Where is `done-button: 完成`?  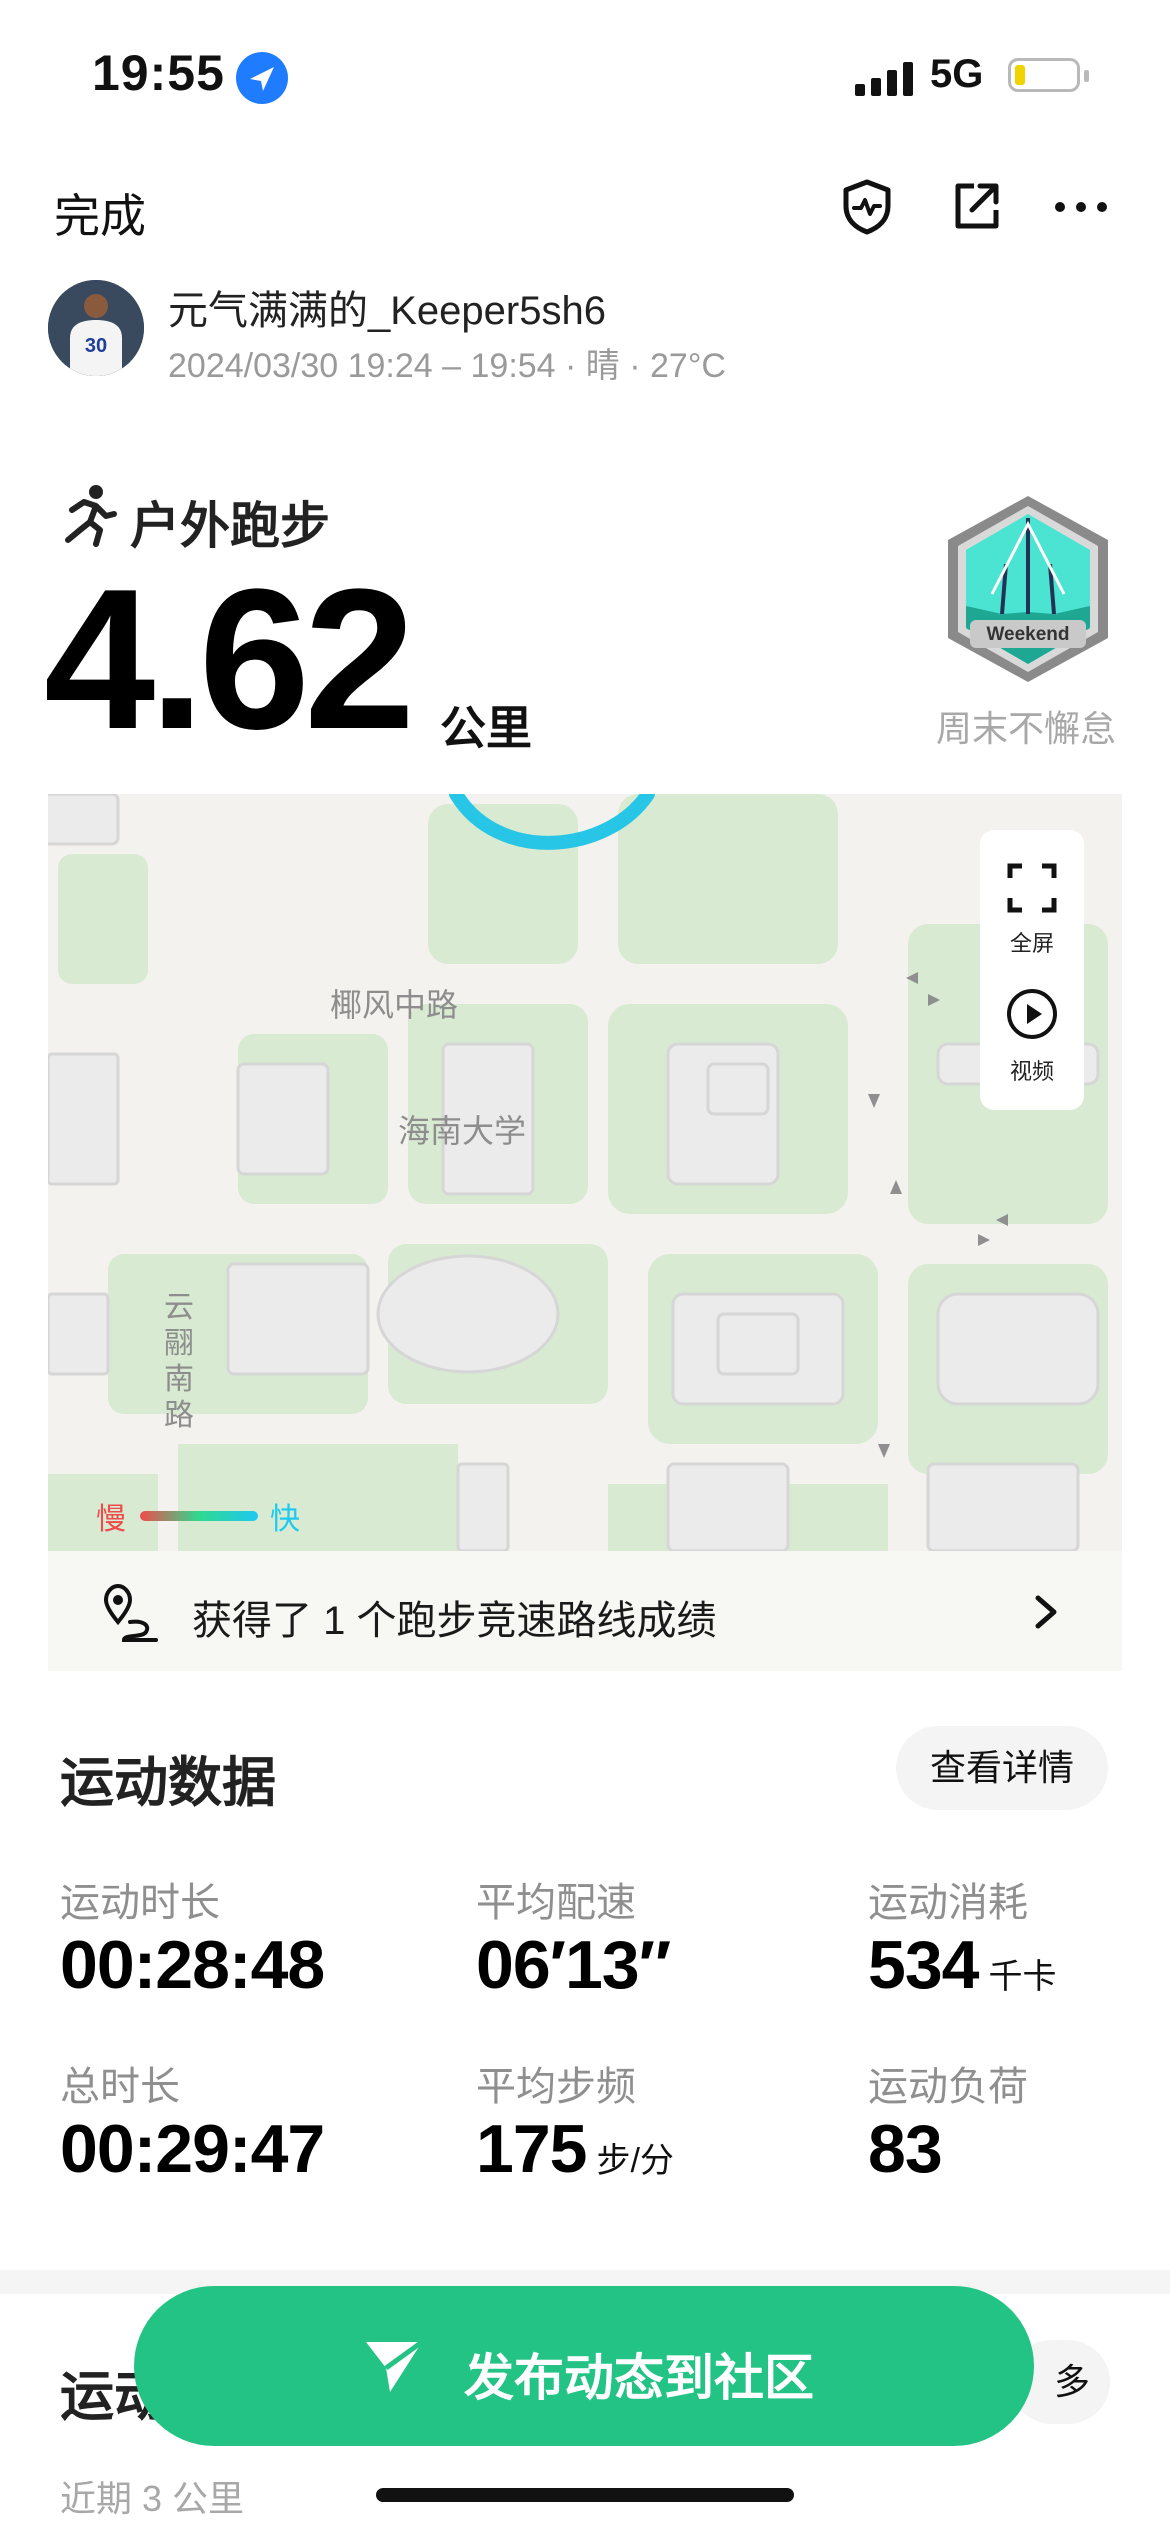
done-button: 完成 is located at coordinates (100, 213).